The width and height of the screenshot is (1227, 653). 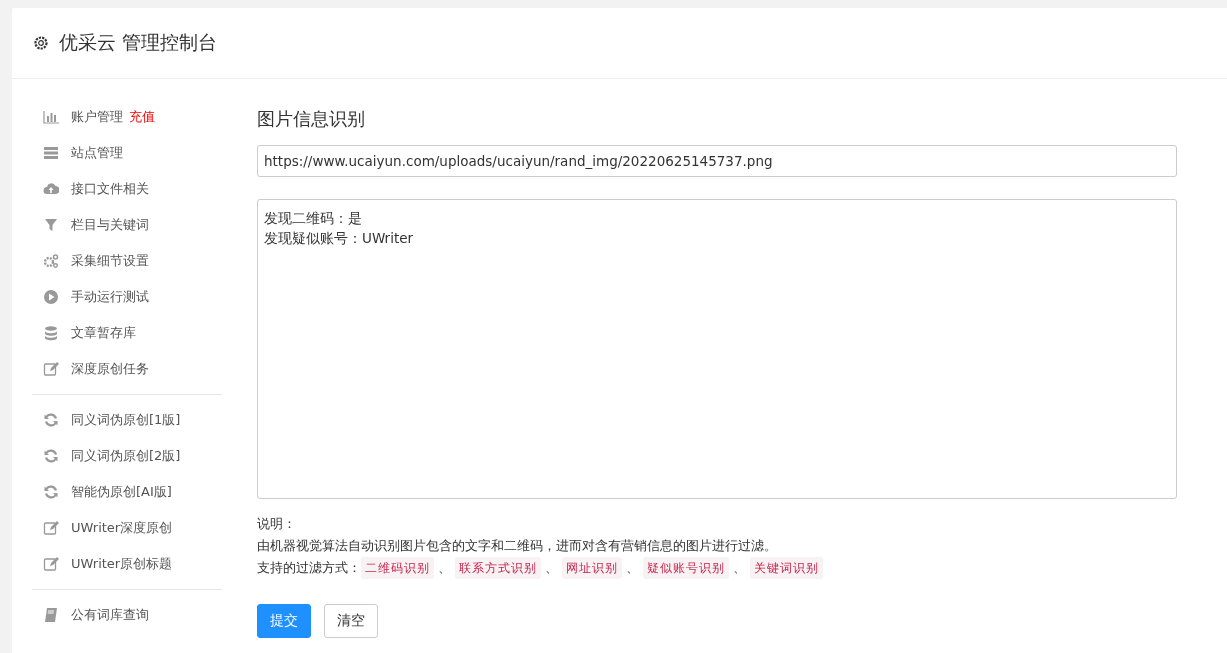 I want to click on sidebar-item: 栏目与关键词, so click(x=127, y=225).